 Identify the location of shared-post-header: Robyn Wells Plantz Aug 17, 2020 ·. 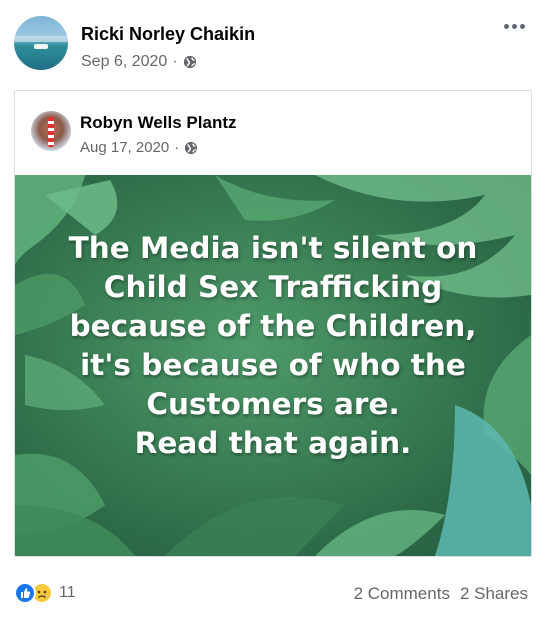
(271, 132).